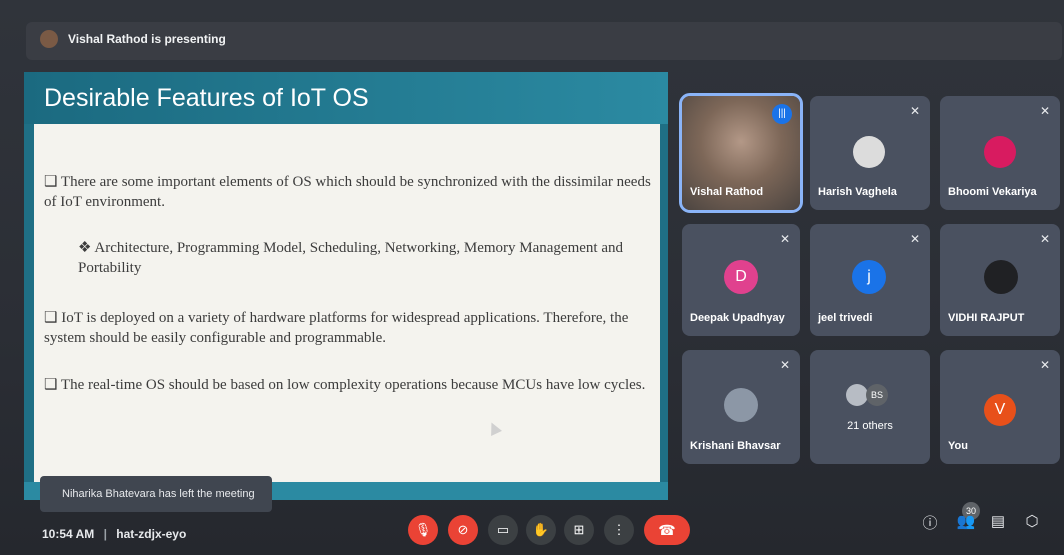 The image size is (1064, 555). I want to click on participant-tile: ✕ D Deepak Upadhyay, so click(741, 280).